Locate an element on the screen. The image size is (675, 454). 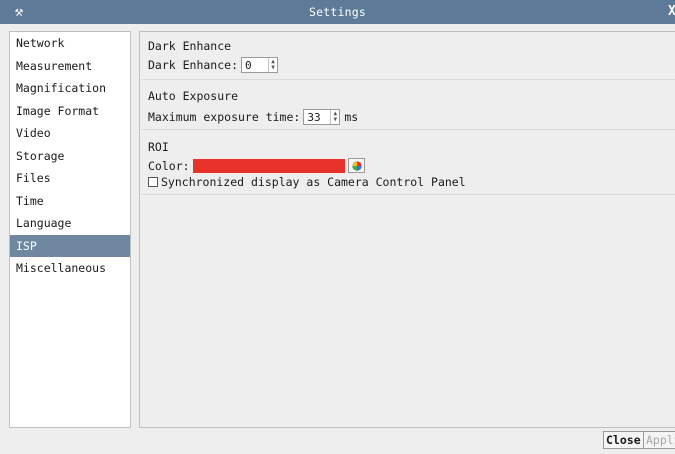
group-title: ROI is located at coordinates (158, 147).